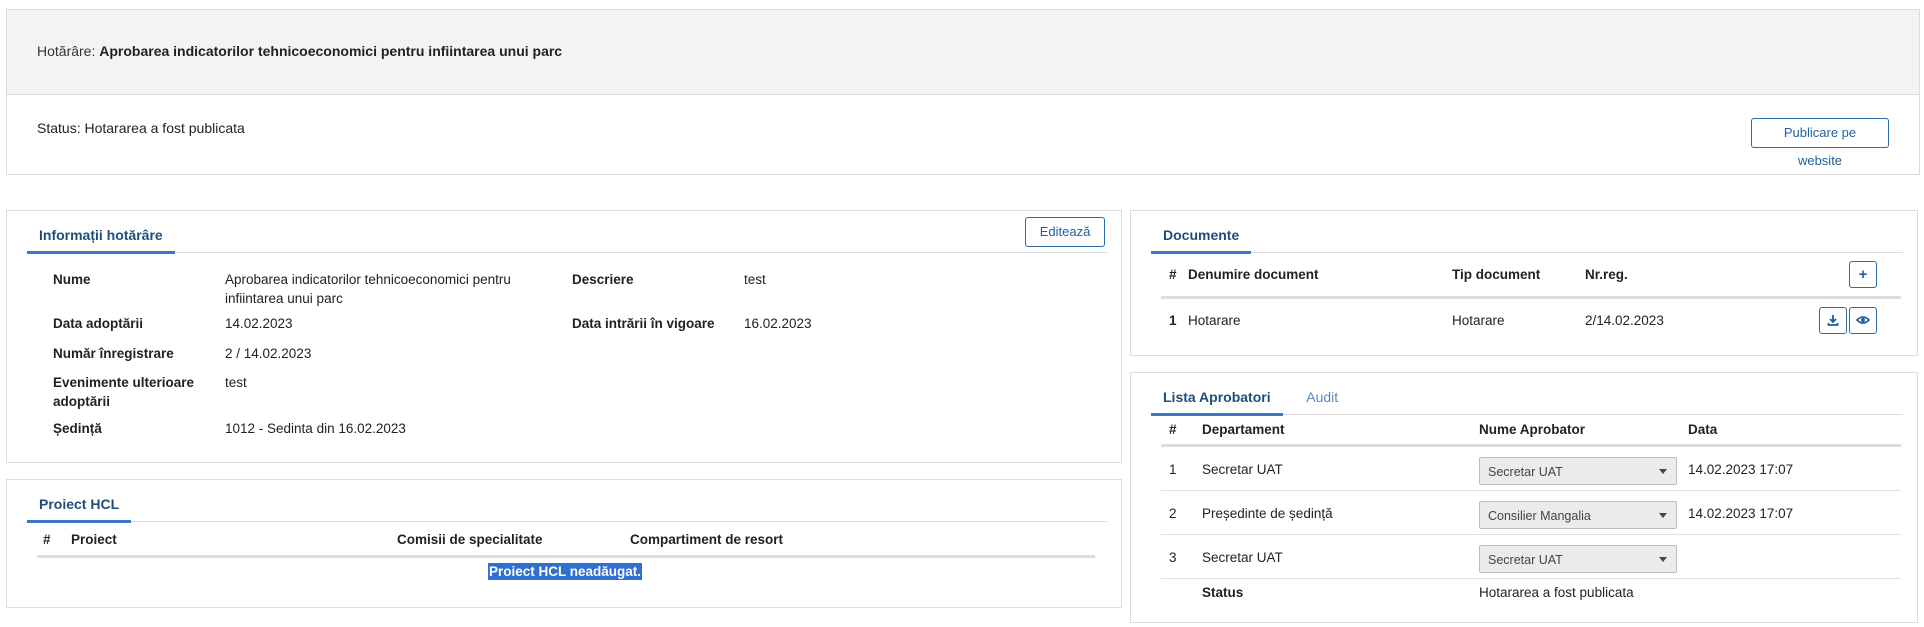  I want to click on hcl-col-proiect: Proiect, so click(94, 539).